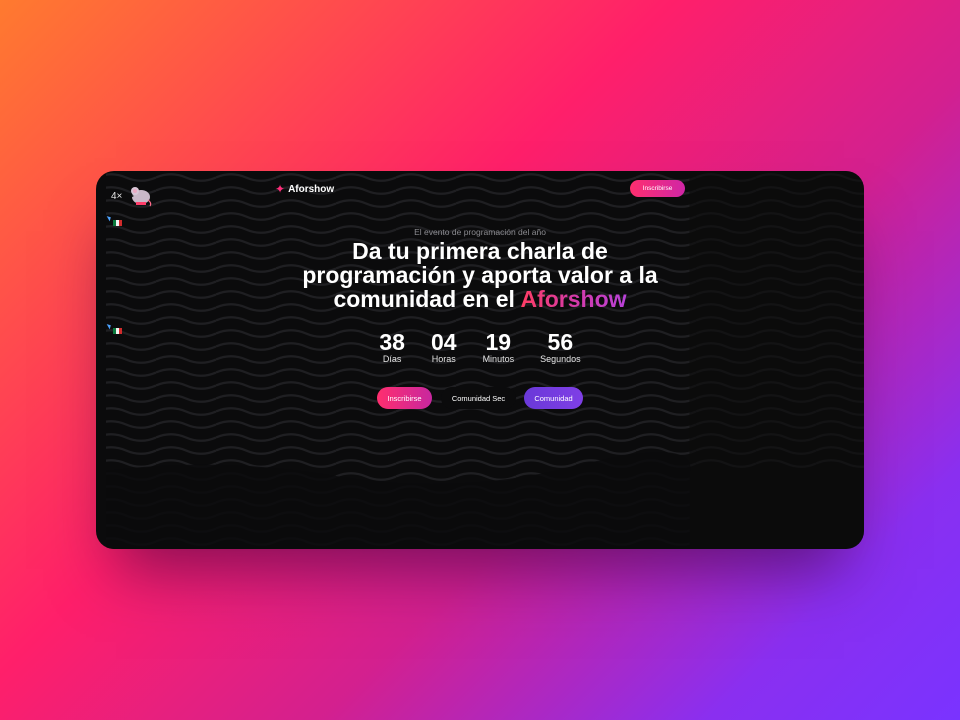  Describe the element at coordinates (117, 196) in the screenshot. I see `multiplier-text: 4×` at that location.